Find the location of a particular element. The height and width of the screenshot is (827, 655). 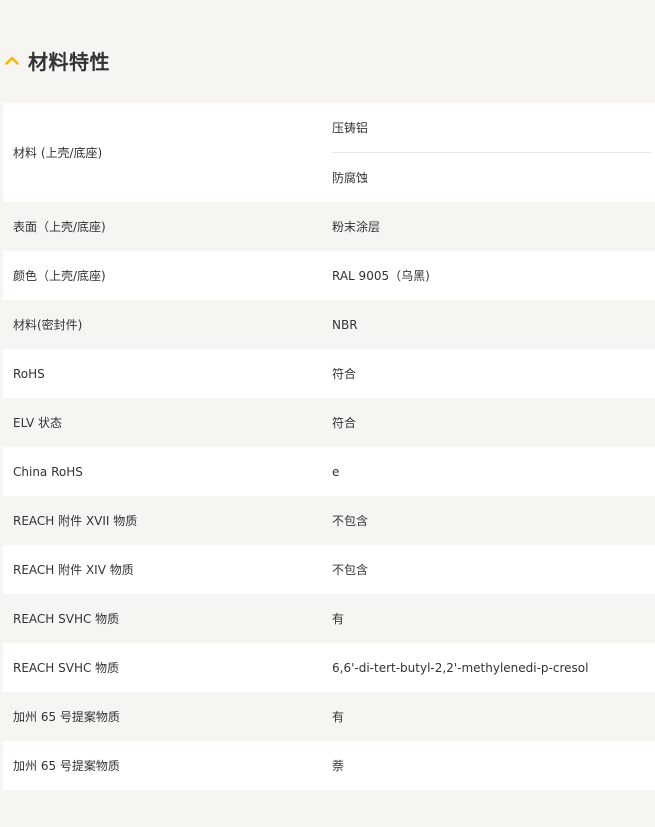

table-row: 加州 65 号提案物质 有 is located at coordinates (329, 716).